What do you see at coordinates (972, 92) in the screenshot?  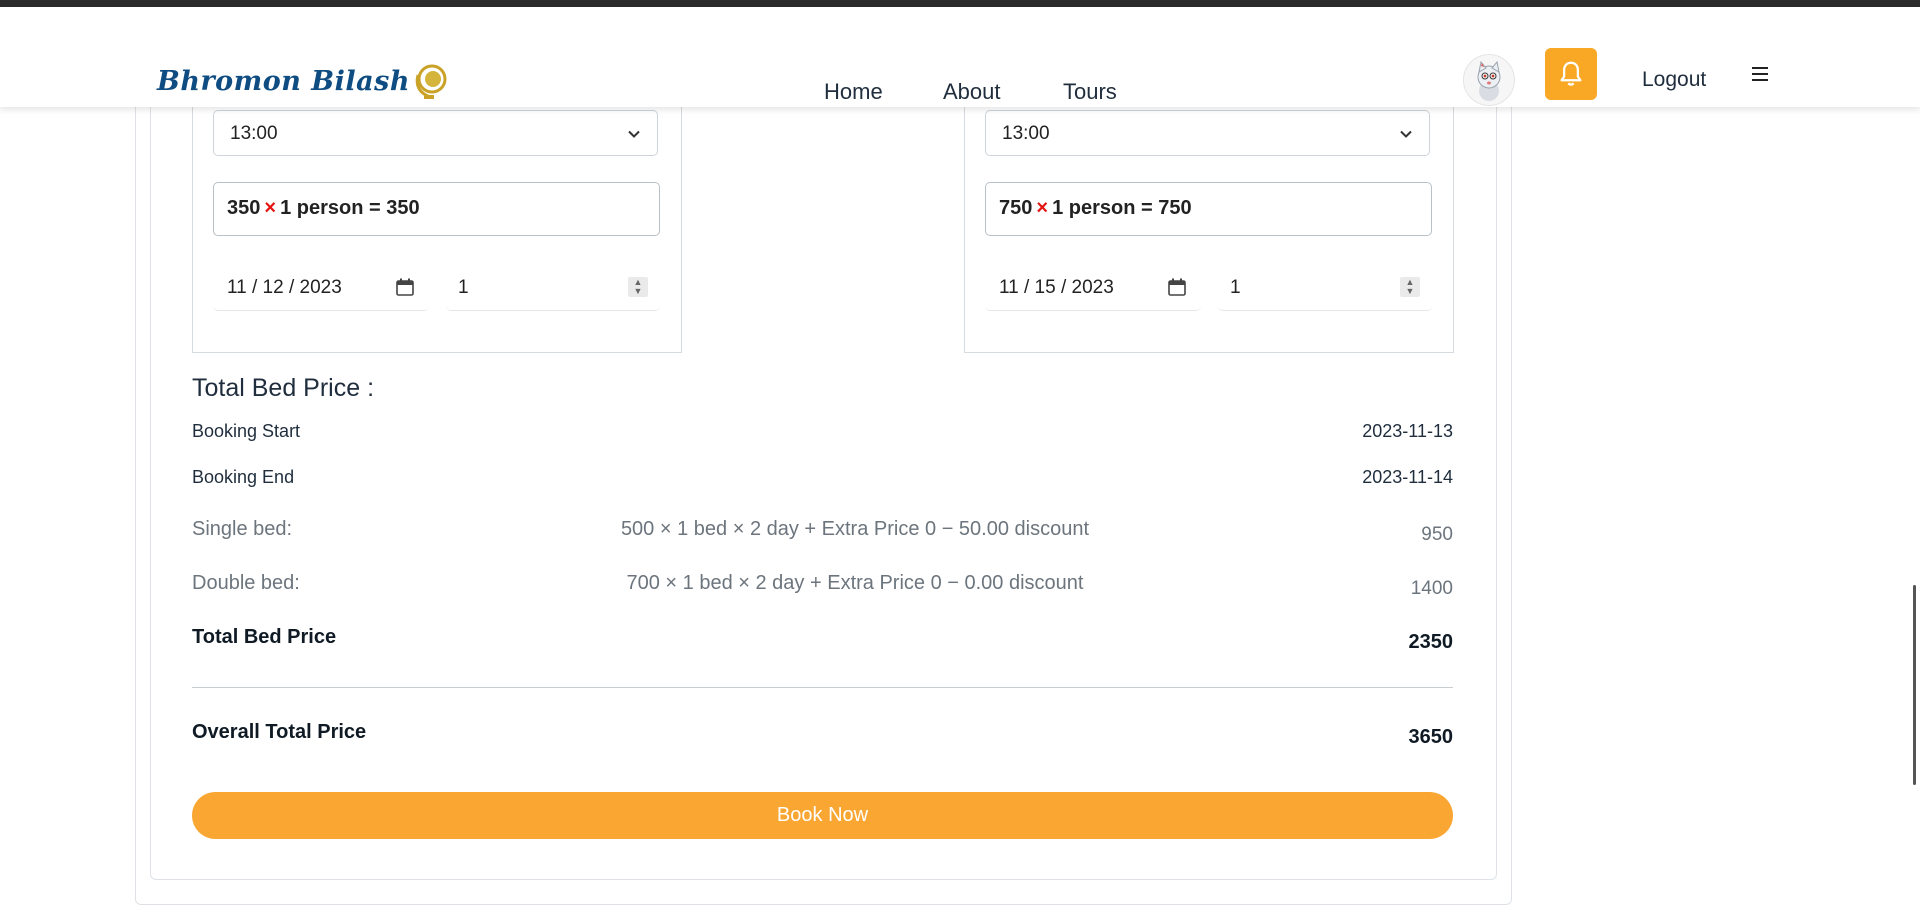 I see `nav-about: About` at bounding box center [972, 92].